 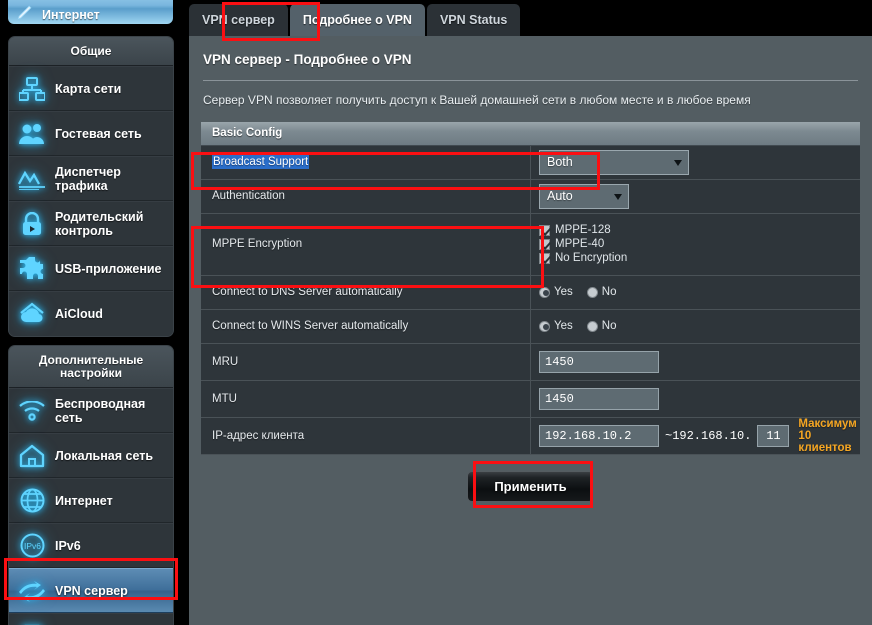 What do you see at coordinates (91, 619) in the screenshot?
I see `sidebar-item-firewall: Брандмауэр` at bounding box center [91, 619].